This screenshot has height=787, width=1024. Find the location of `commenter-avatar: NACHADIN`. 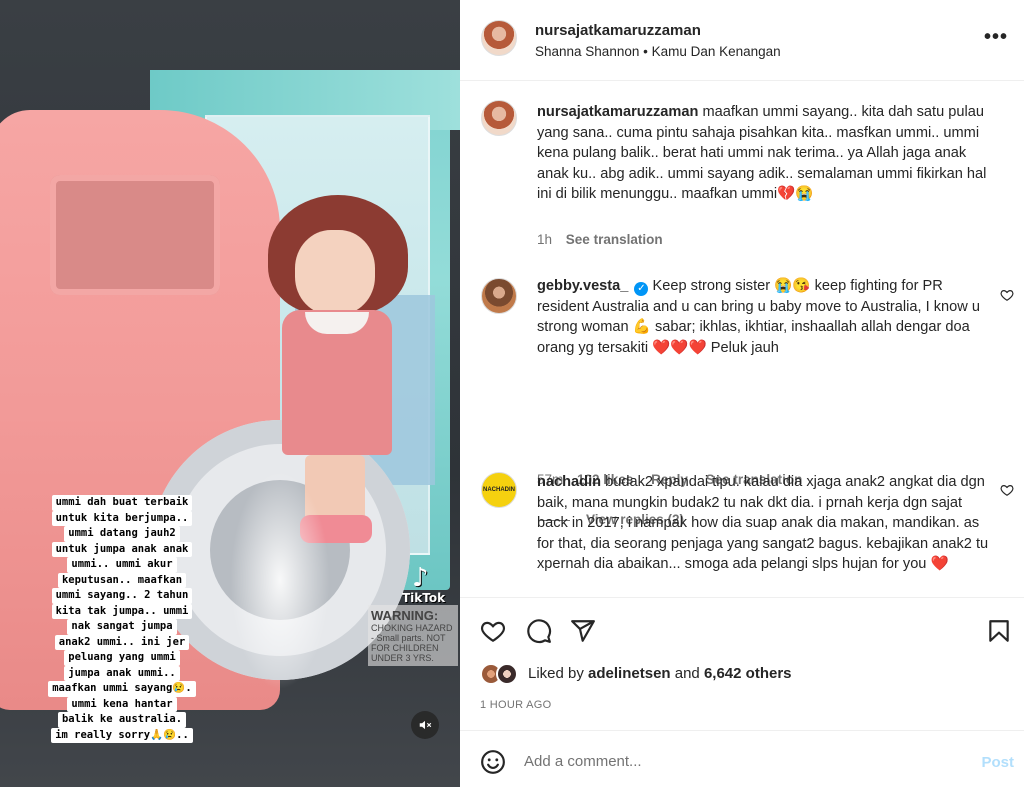

commenter-avatar: NACHADIN is located at coordinates (499, 490).